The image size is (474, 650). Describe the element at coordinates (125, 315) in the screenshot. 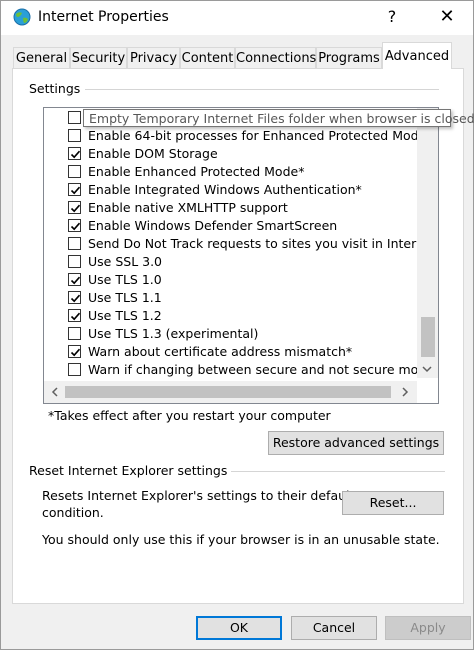

I see `settings-item-label: Use TLS 1.2` at that location.